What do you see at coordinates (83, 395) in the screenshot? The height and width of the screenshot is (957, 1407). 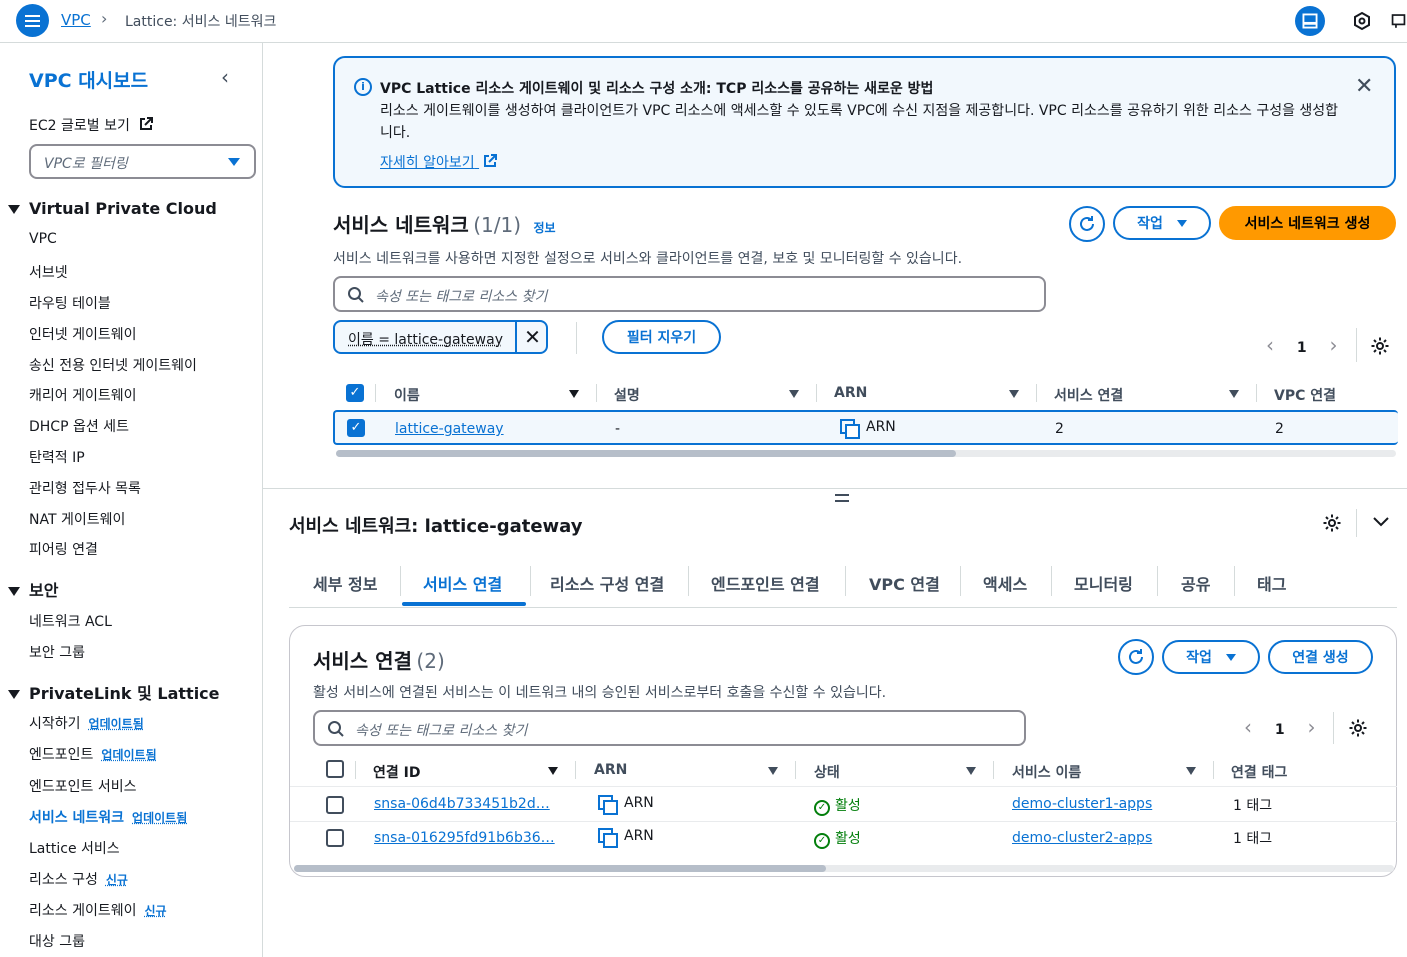 I see `sidebar-item-carrier-gw: 캐리어 게이트웨이` at bounding box center [83, 395].